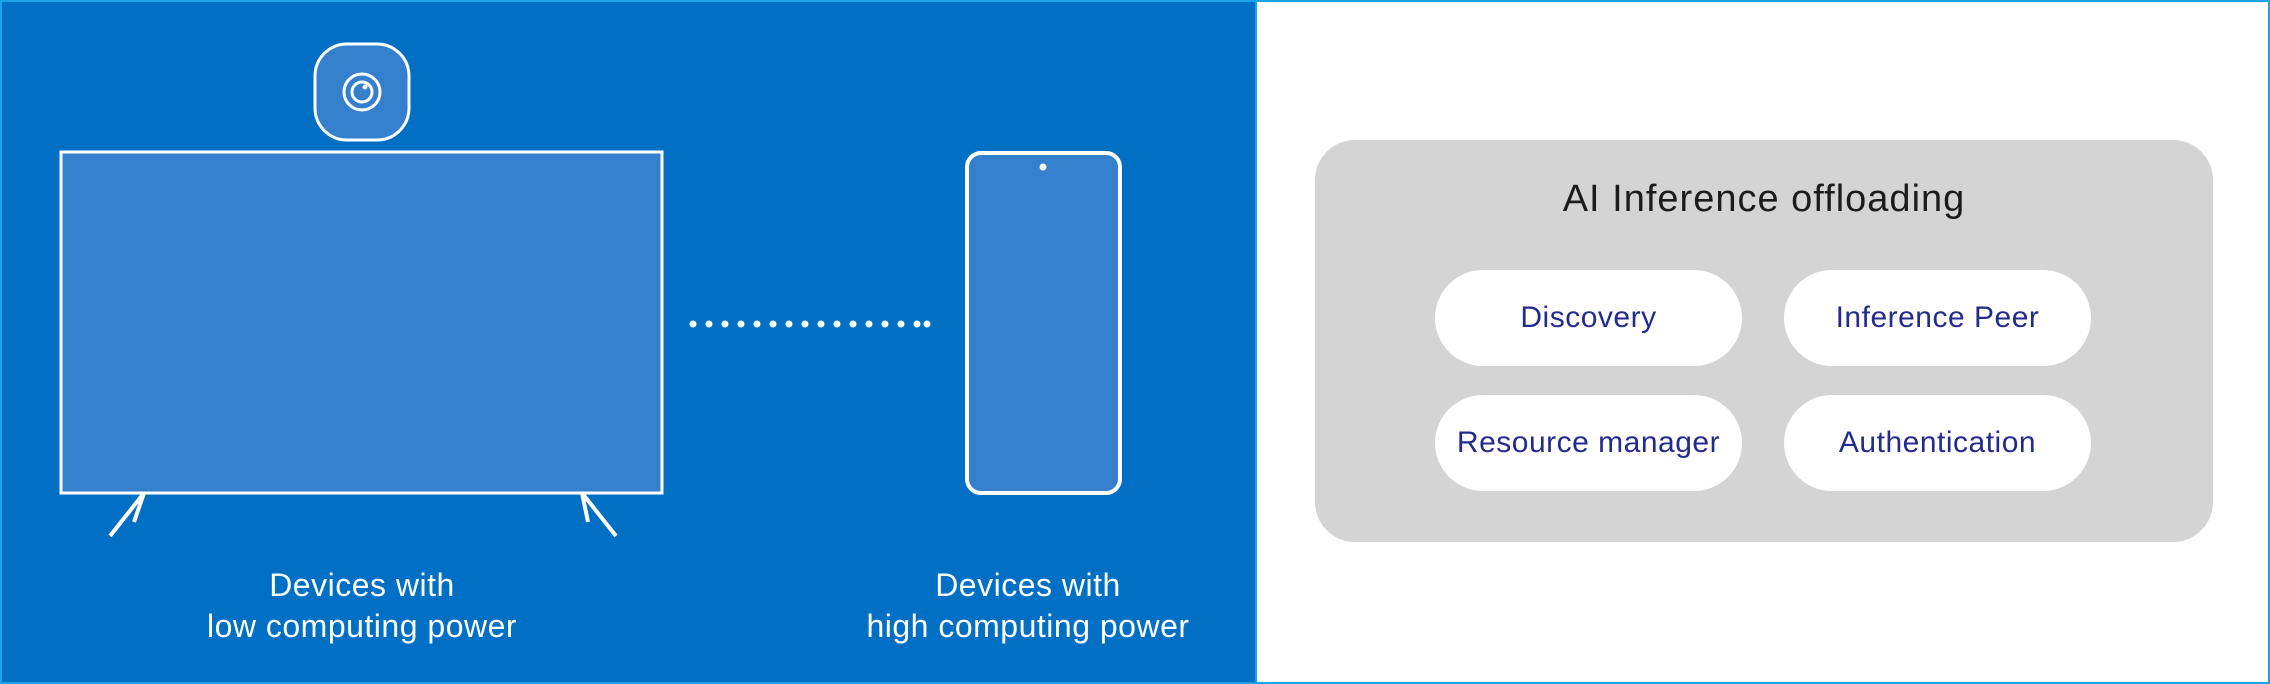 The image size is (2270, 684). I want to click on dotted-connection-icon, so click(810, 324).